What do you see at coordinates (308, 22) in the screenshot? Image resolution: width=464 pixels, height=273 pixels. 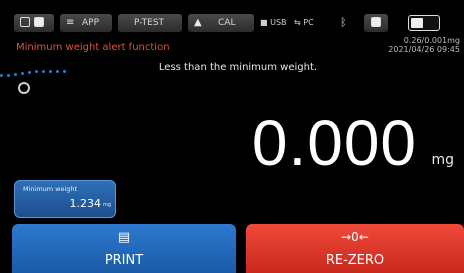 I see `pc-label: PC` at bounding box center [308, 22].